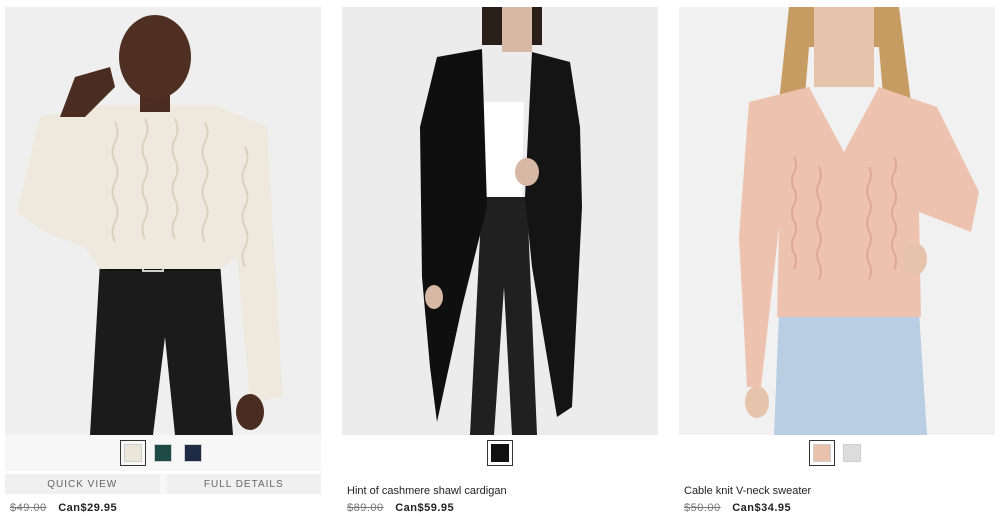 The width and height of the screenshot is (1000, 519). Describe the element at coordinates (82, 484) in the screenshot. I see `quick-view-button: QUICK VIEW` at that location.